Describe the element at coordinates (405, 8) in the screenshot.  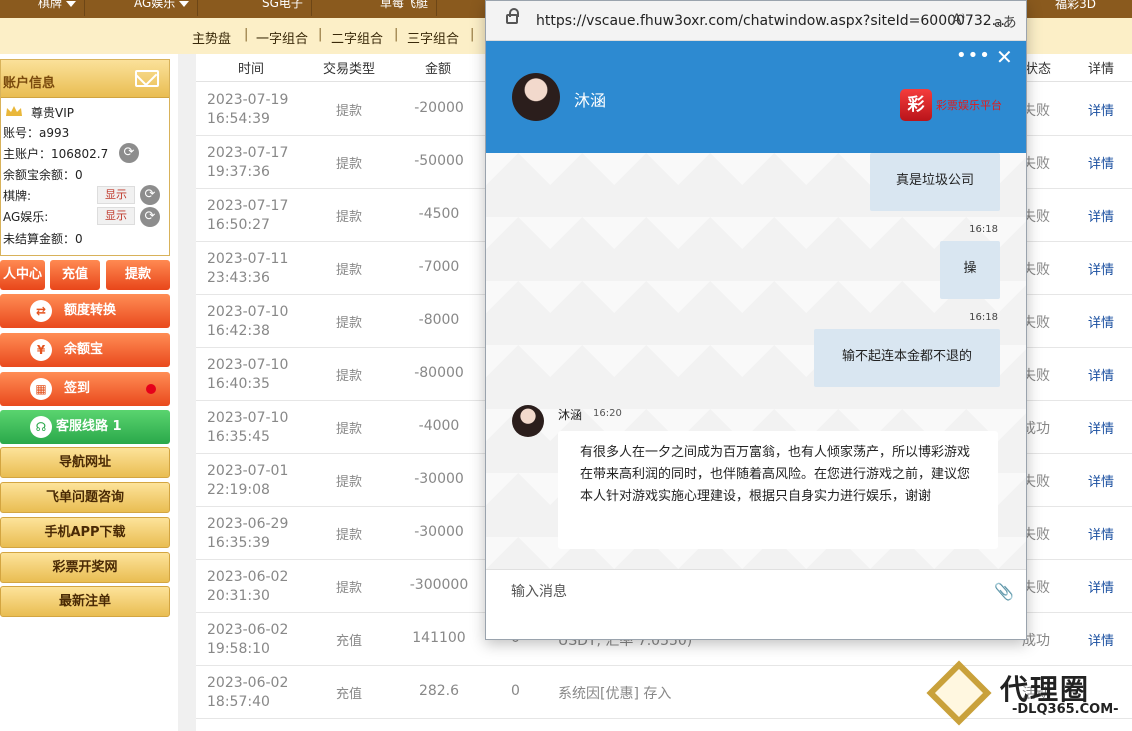
I see `nav-tab-caomei: 草莓飞艇` at that location.